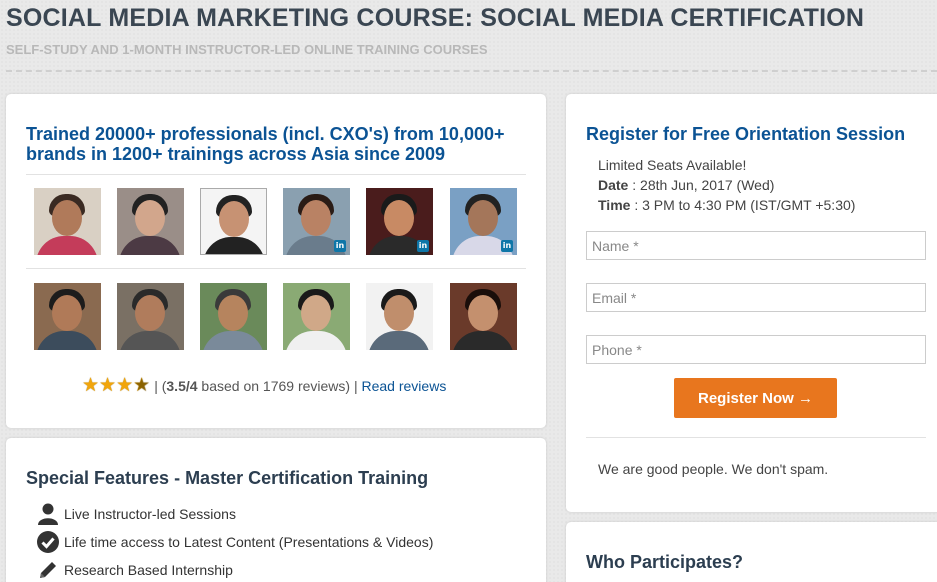 This screenshot has height=582, width=937. What do you see at coordinates (756, 245) in the screenshot?
I see `name-field` at bounding box center [756, 245].